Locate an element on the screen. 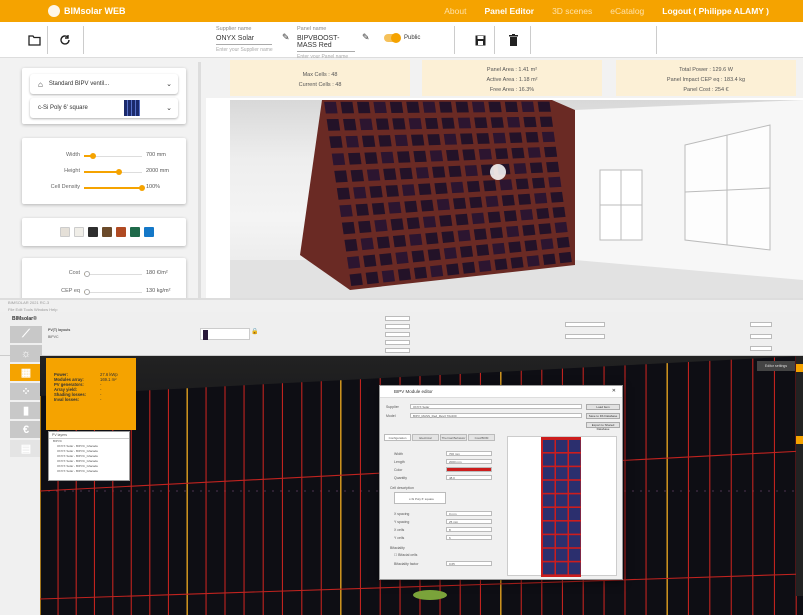 This screenshot has height=615, width=803. dialog-field-input: 6 is located at coordinates (469, 537).